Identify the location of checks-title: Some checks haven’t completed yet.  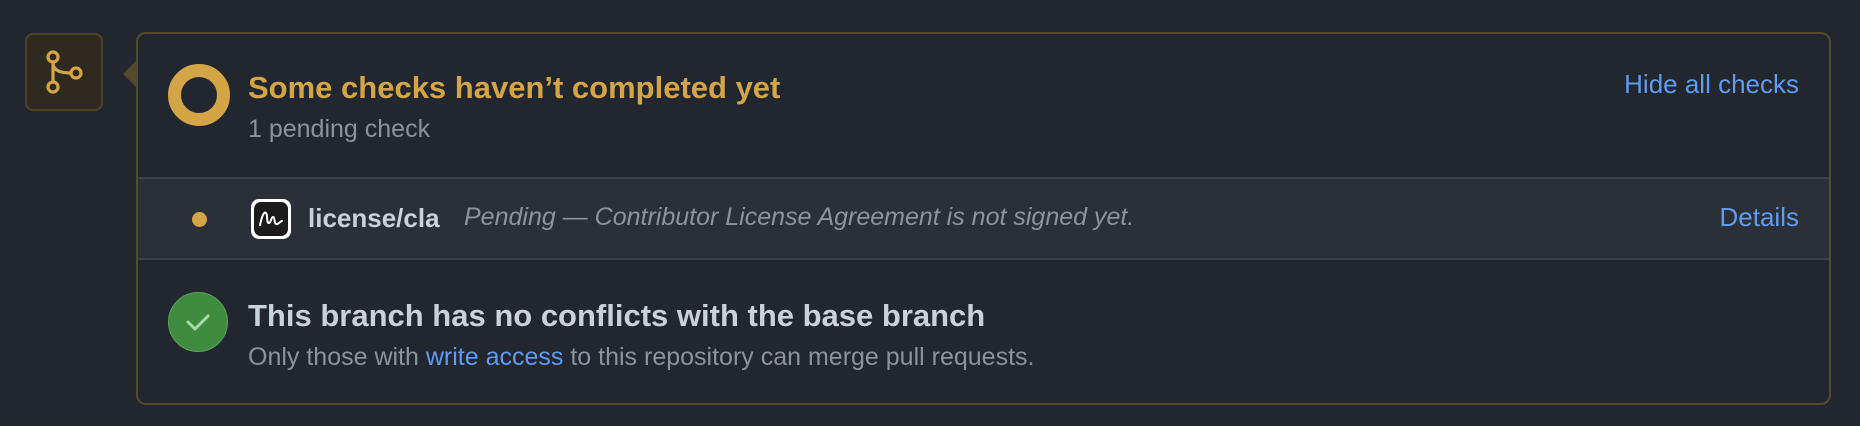
(514, 87).